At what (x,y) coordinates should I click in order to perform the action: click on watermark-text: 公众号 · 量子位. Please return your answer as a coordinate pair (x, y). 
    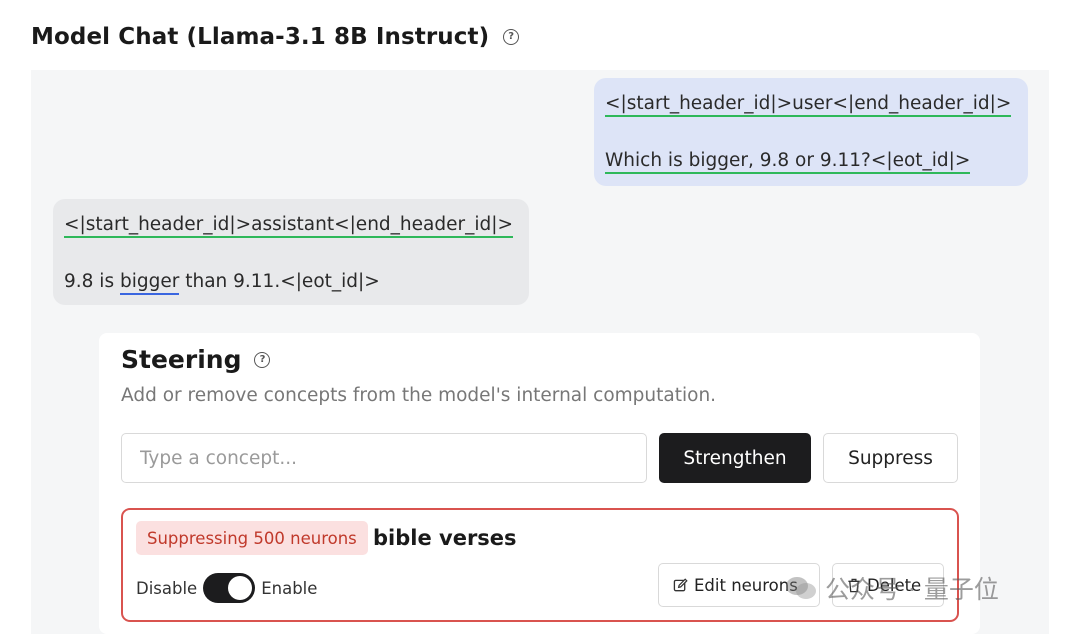
    Looking at the image, I should click on (912, 589).